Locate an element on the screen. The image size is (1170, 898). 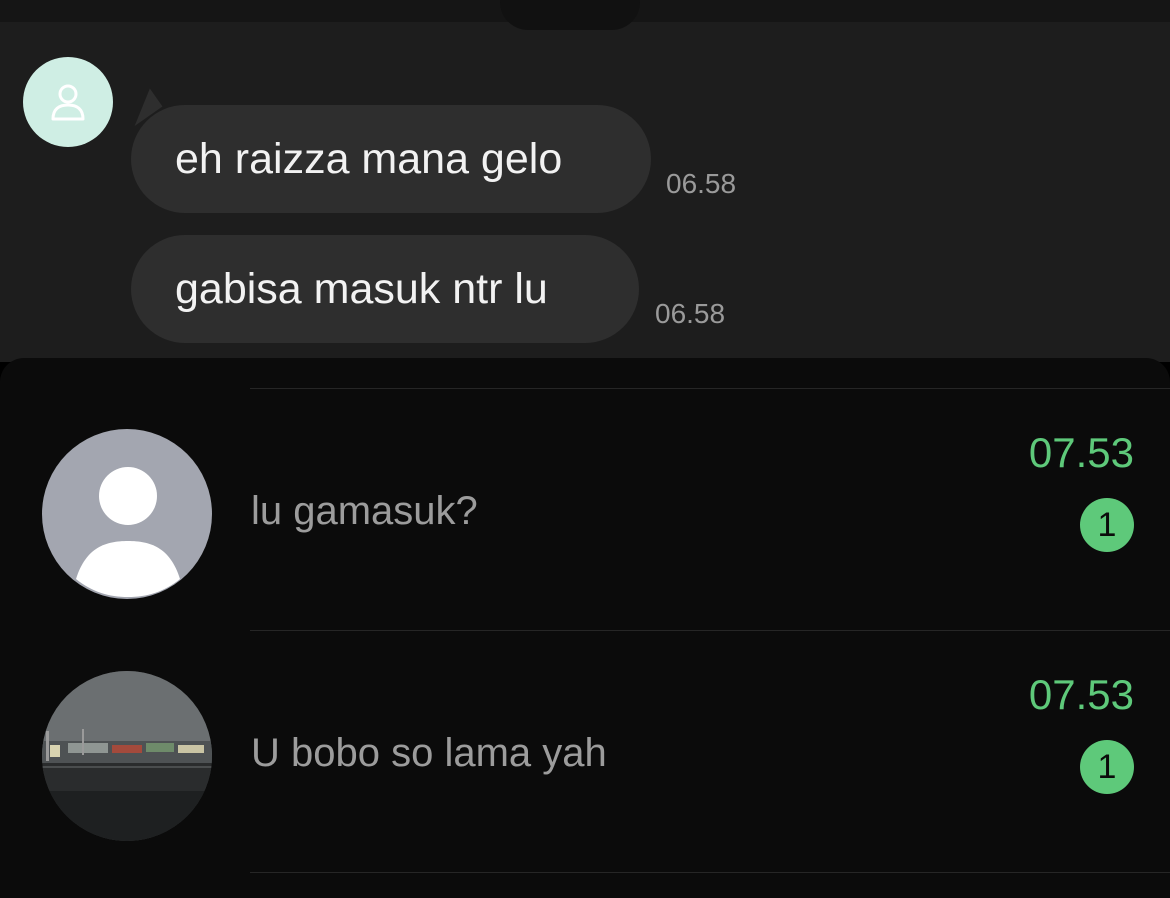
previous-message-bubble-edge is located at coordinates (570, 15).